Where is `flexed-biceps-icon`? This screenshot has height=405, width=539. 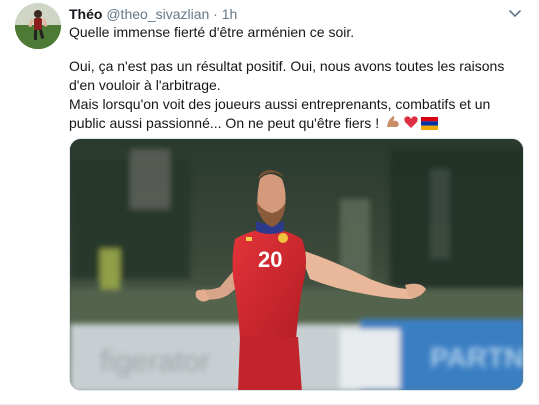
flexed-biceps-icon is located at coordinates (393, 124).